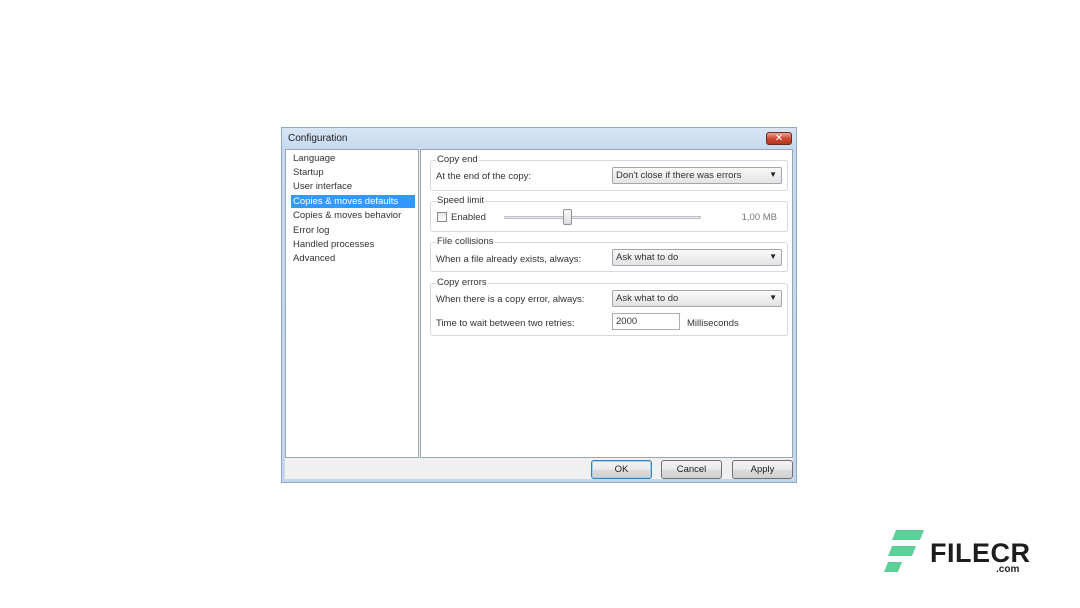 This screenshot has height=608, width=1080. I want to click on speed-limit-enabled-label: Enabled, so click(468, 217).